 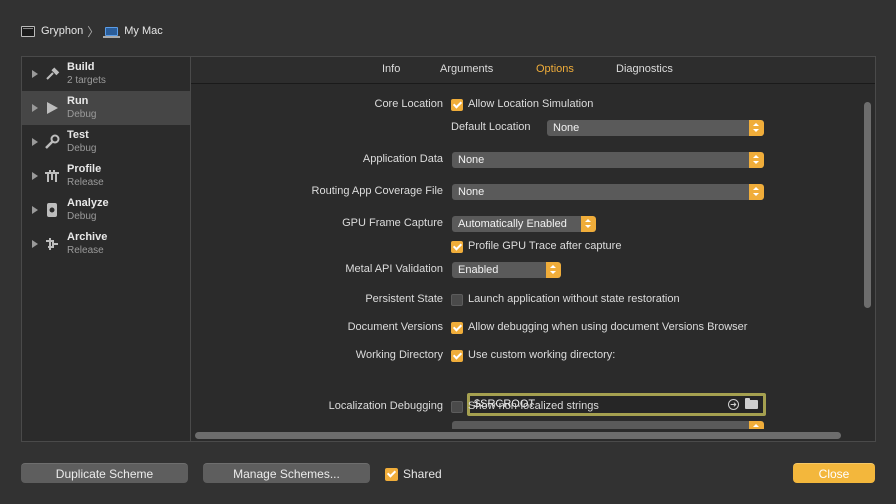 I want to click on working-directory-checkbox-label: Use custom working directory:, so click(x=542, y=355).